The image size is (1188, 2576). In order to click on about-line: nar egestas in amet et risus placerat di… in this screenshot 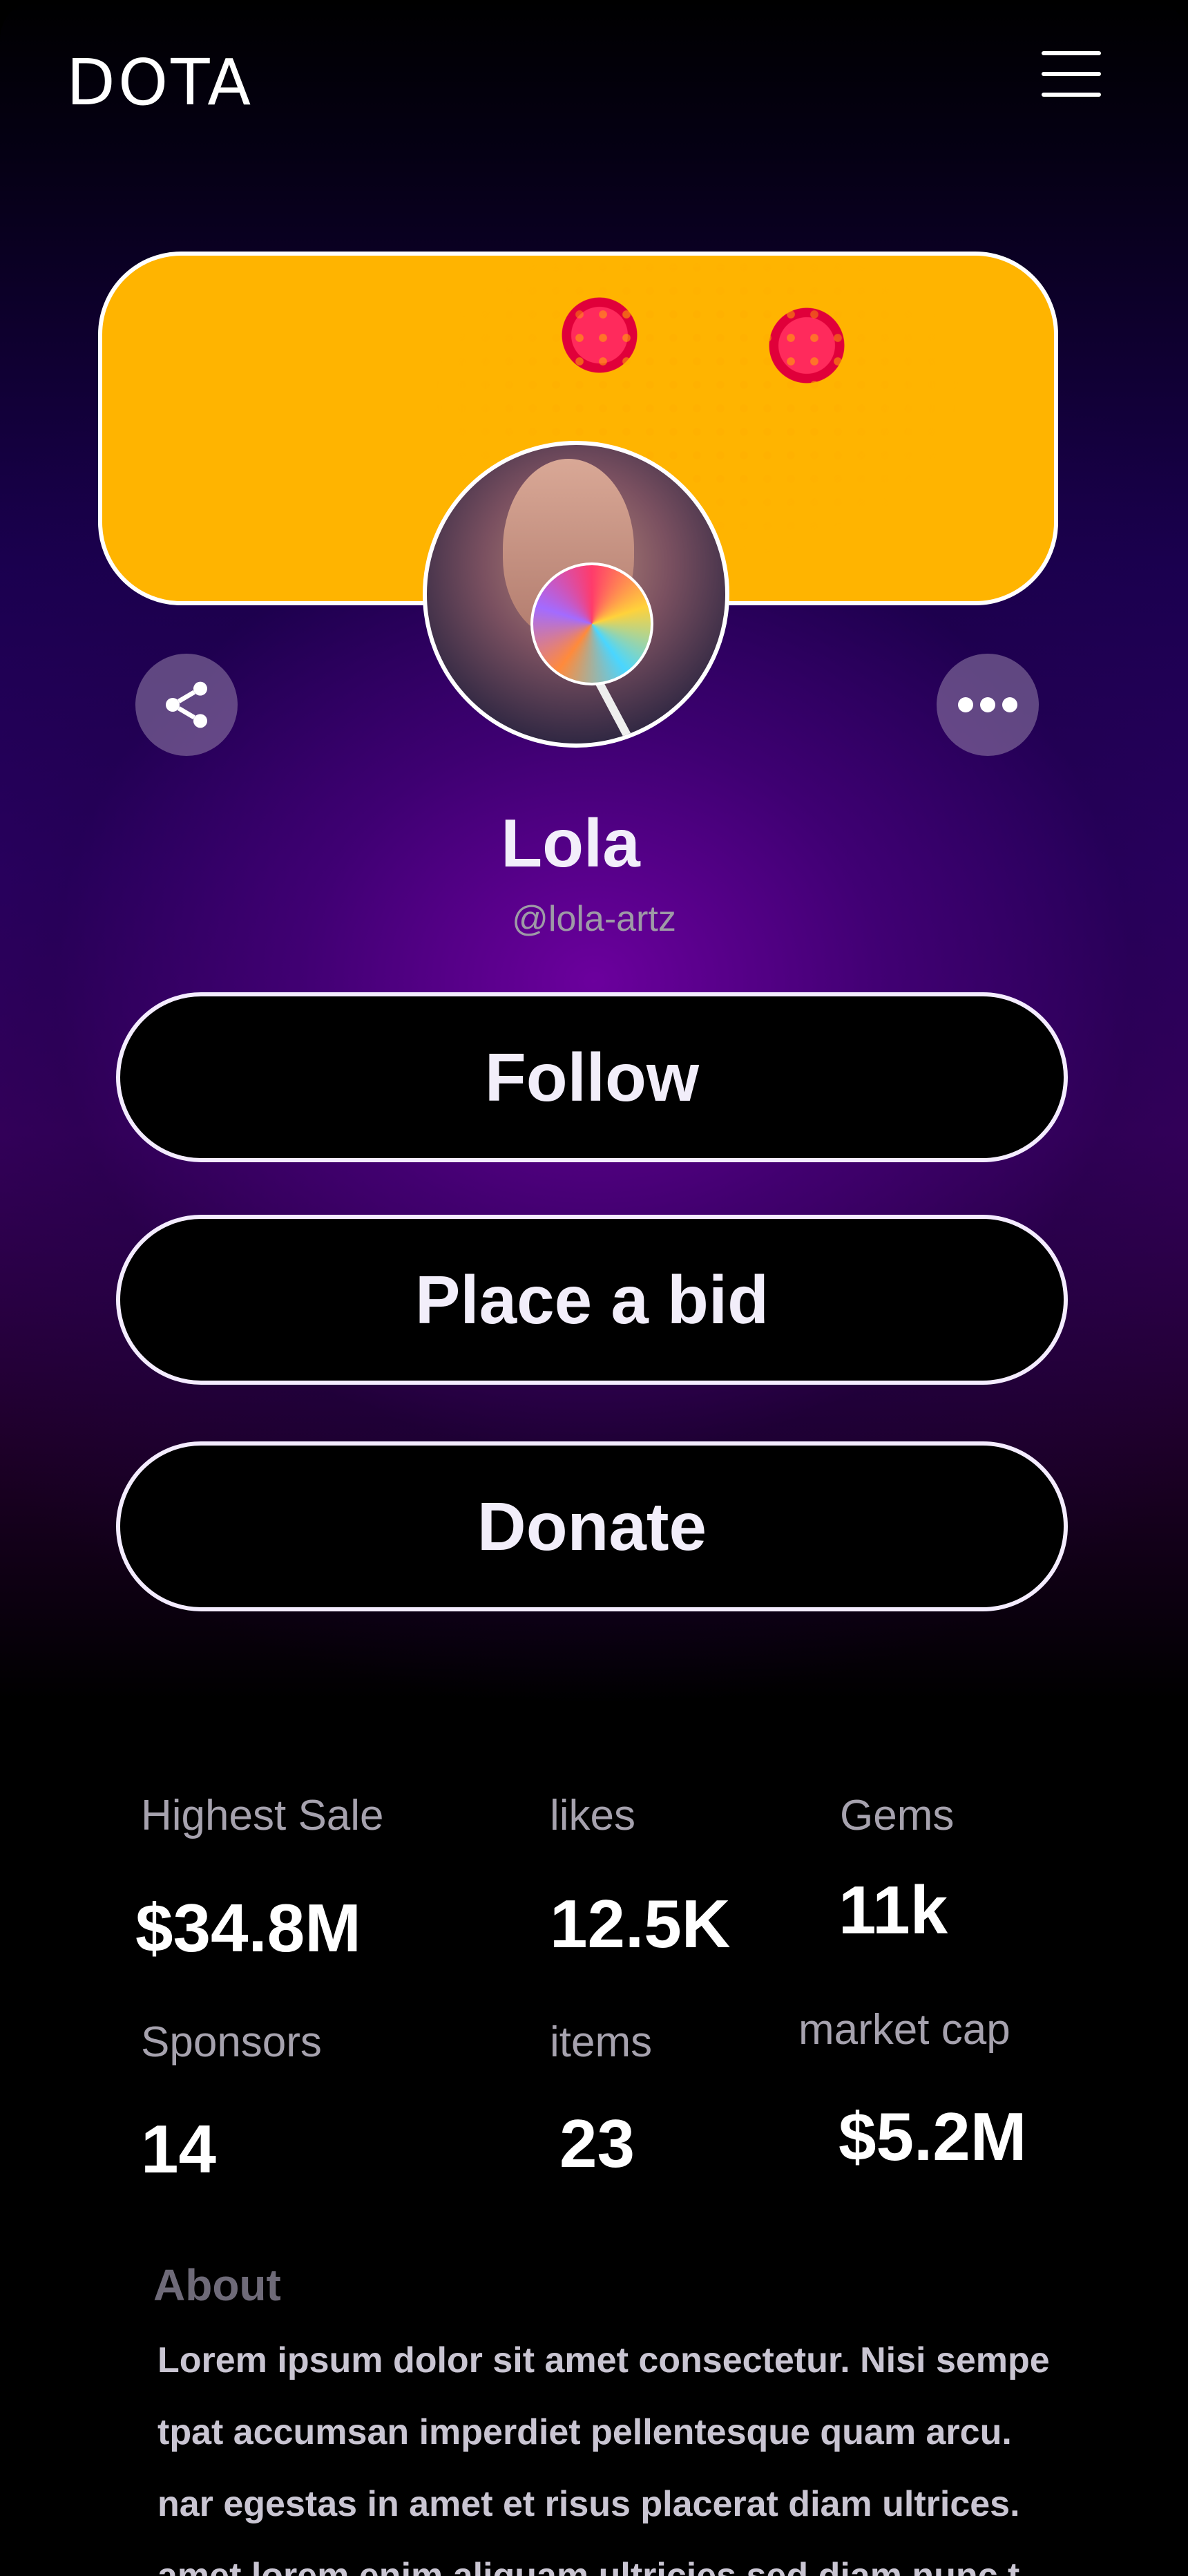, I will do `click(588, 2504)`.